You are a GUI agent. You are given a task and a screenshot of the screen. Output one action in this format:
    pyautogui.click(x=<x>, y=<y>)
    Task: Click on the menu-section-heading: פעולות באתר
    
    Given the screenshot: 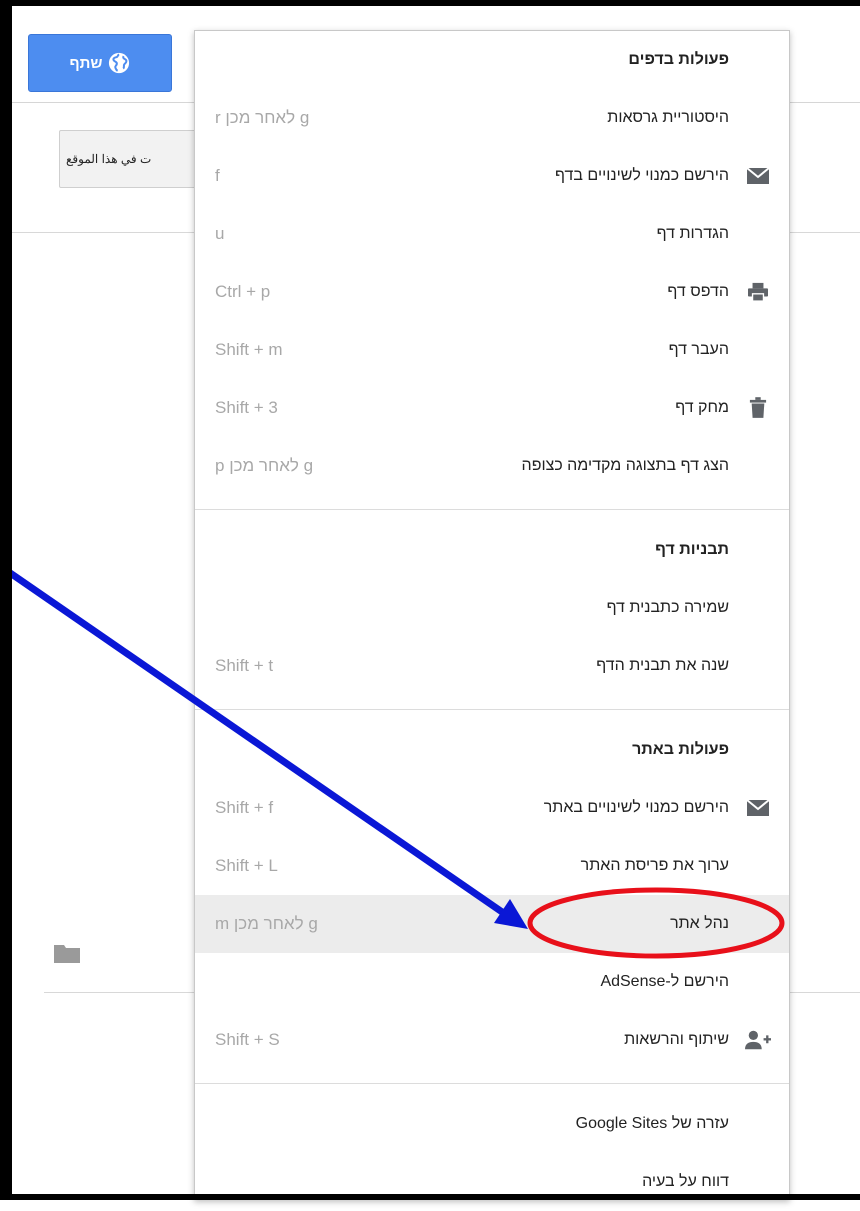 What is the action you would take?
    pyautogui.click(x=492, y=750)
    